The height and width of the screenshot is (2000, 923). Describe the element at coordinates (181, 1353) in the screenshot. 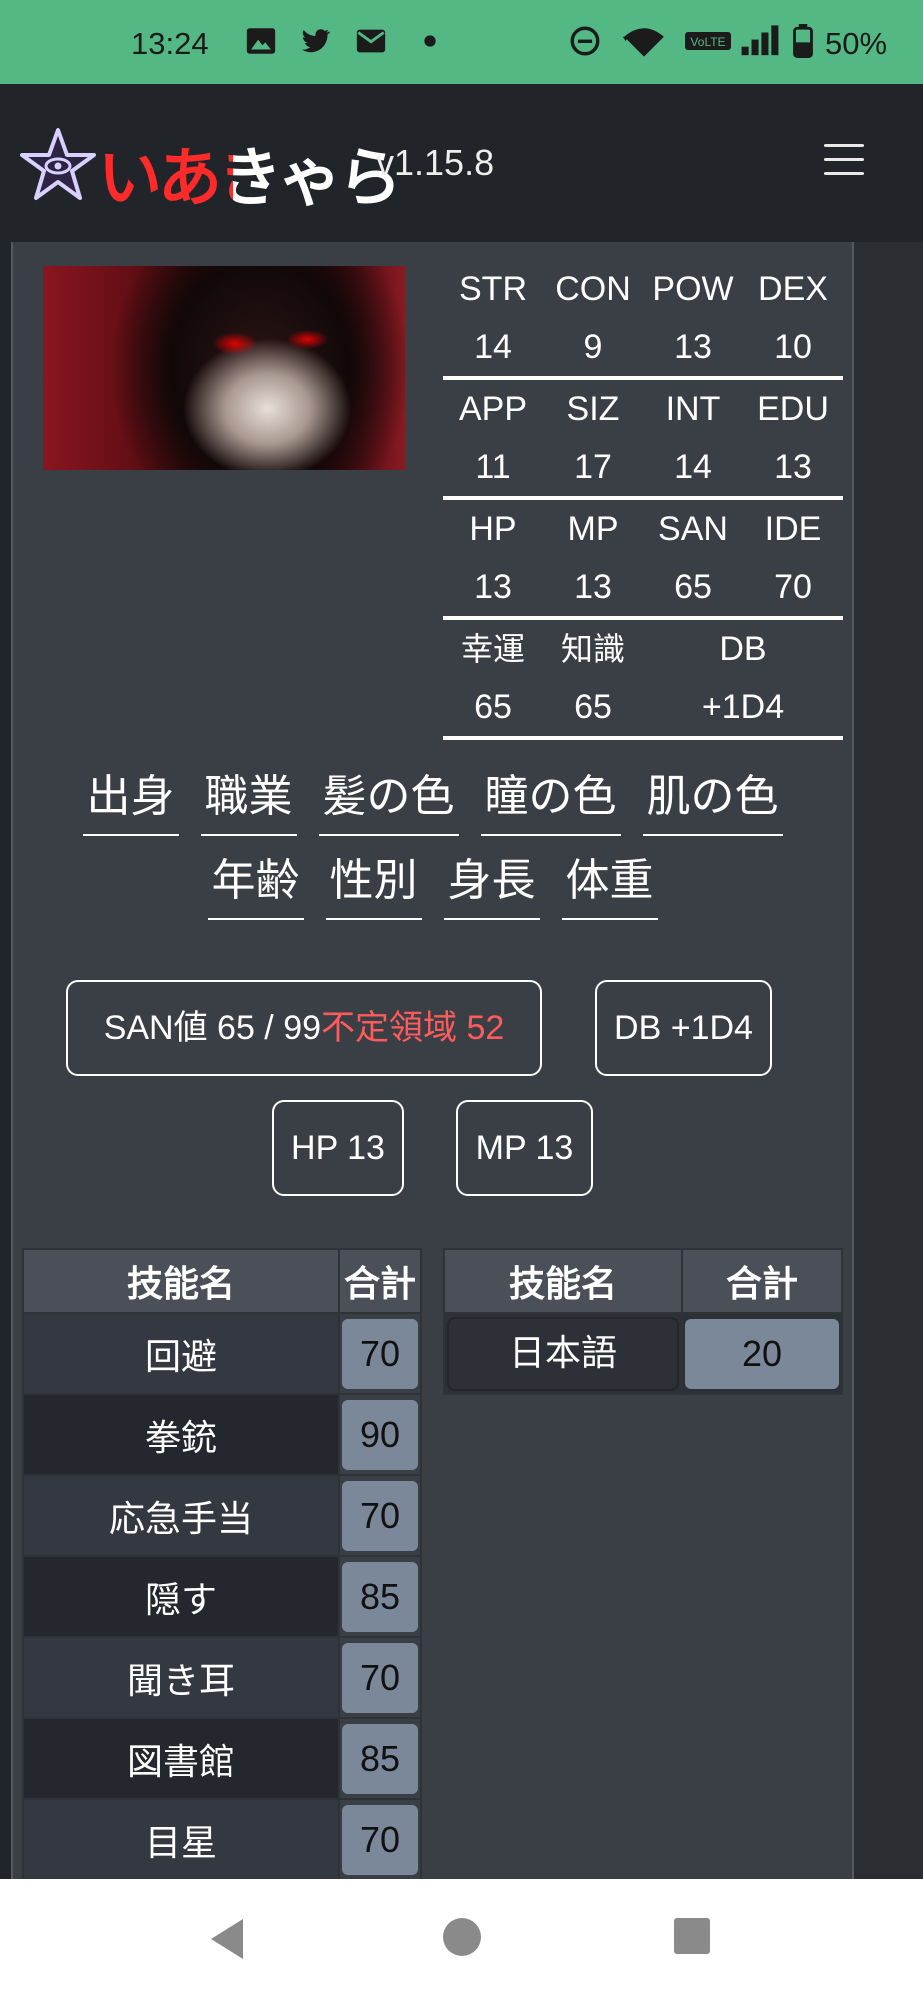

I see `skill-name: 回避` at that location.